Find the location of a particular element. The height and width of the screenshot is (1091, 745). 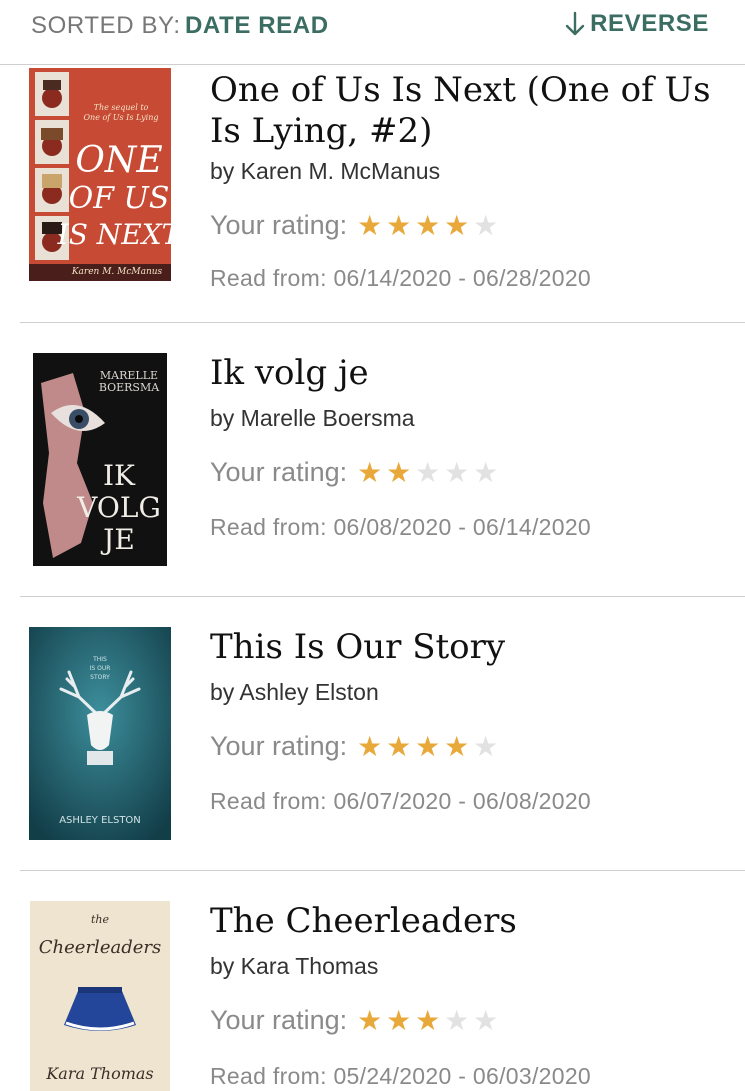

arrow-down-icon is located at coordinates (575, 23).